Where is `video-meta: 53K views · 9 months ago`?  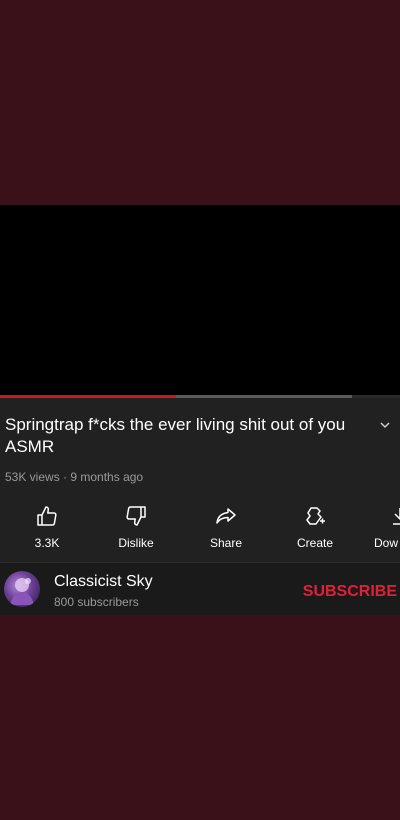 video-meta: 53K views · 9 months ago is located at coordinates (74, 477).